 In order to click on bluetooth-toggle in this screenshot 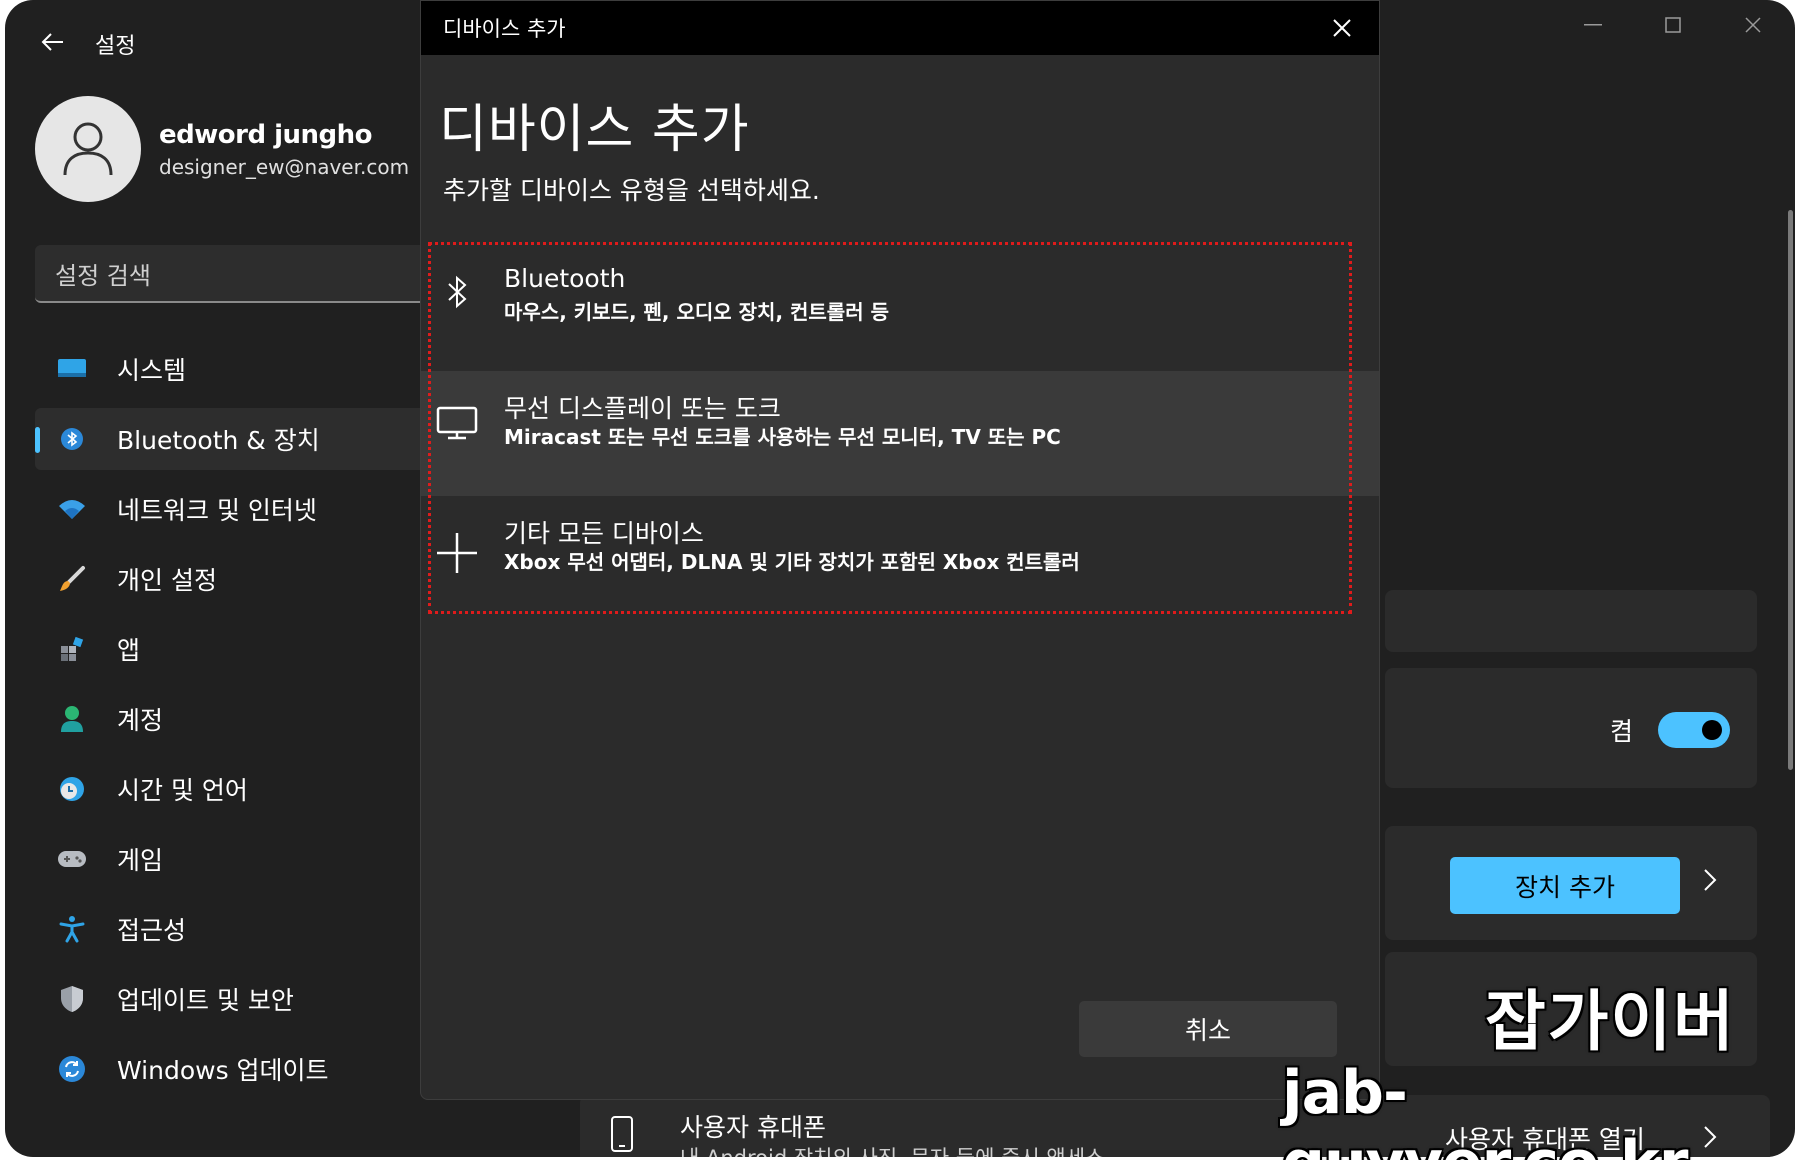, I will do `click(1694, 730)`.